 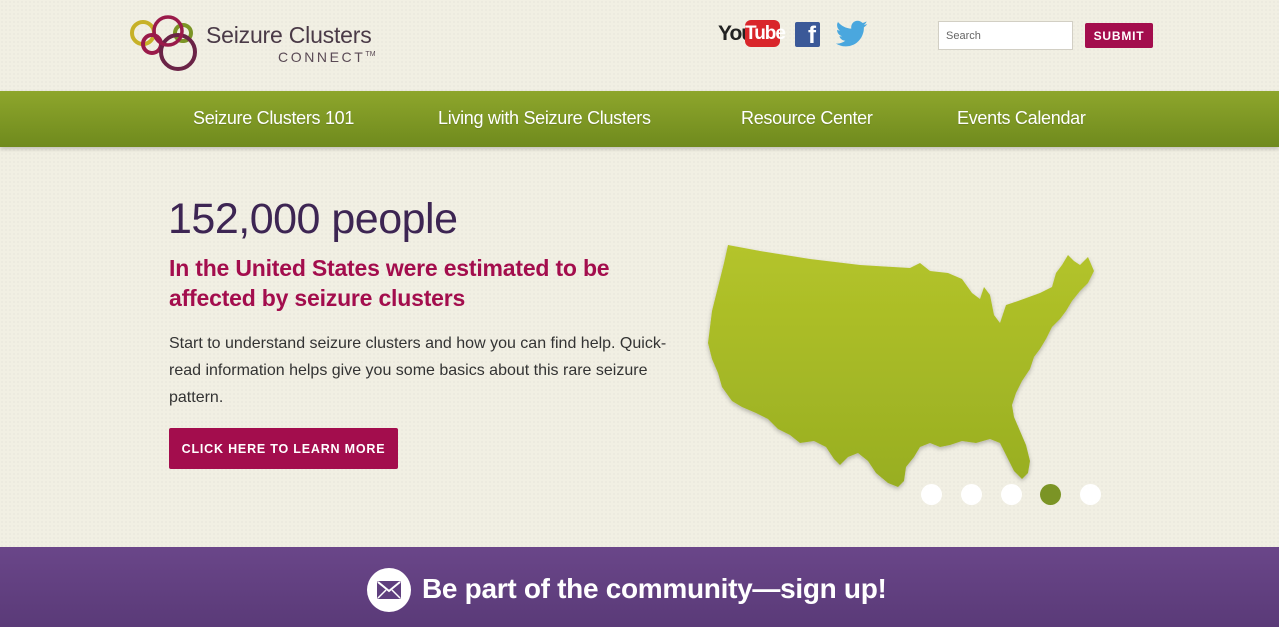 I want to click on site-logo: Seizure Clusters CONNECTTM, so click(x=260, y=44).